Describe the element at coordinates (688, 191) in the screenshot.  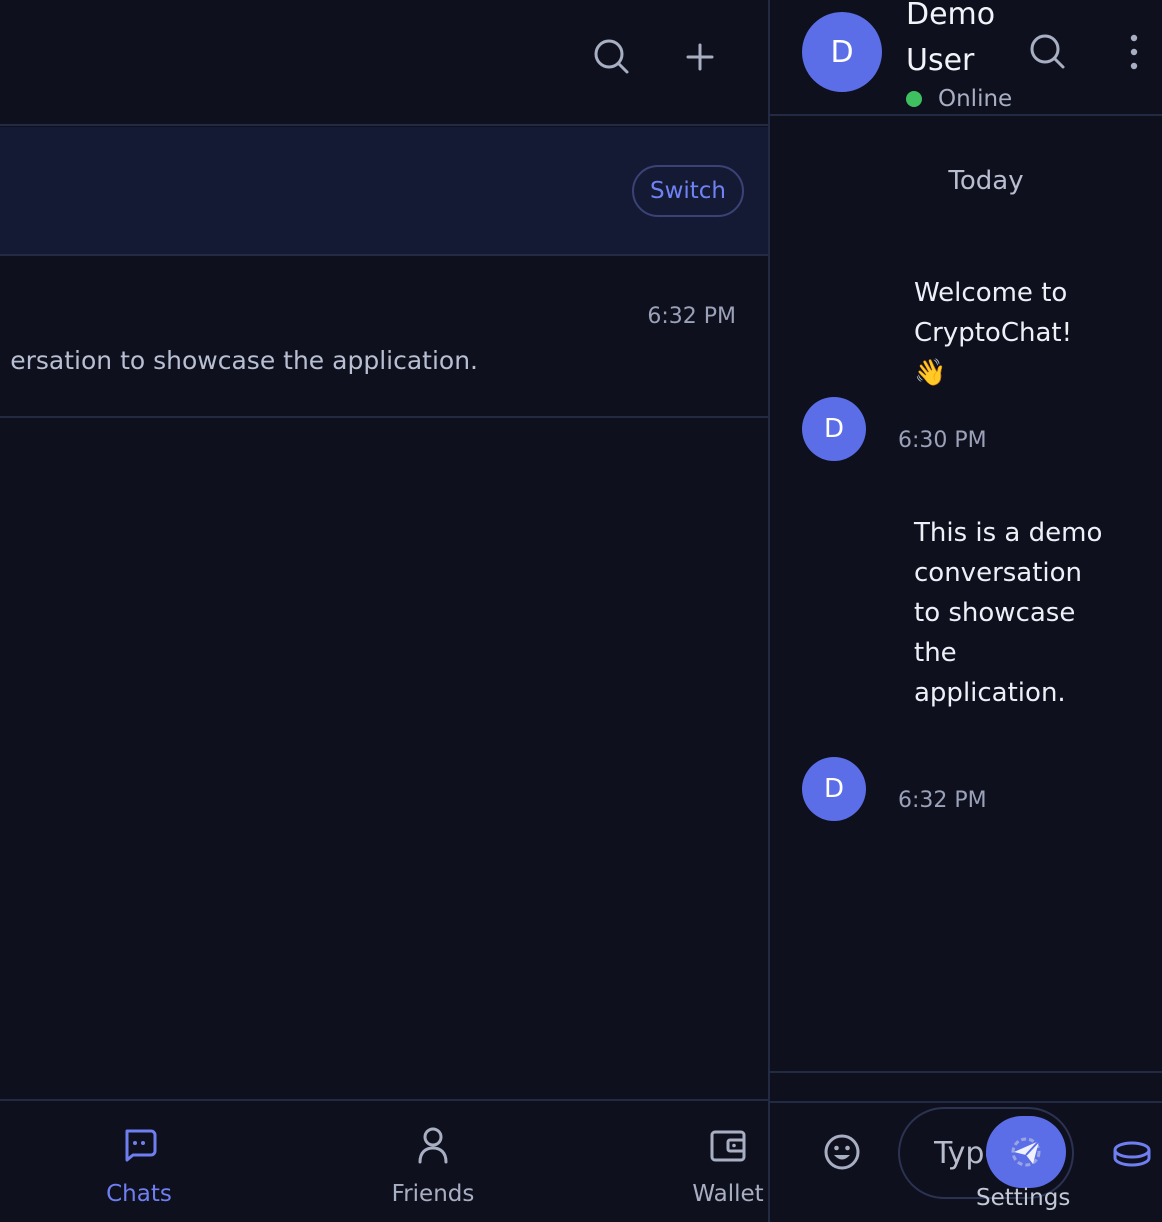
I see `switch-button: Switch` at that location.